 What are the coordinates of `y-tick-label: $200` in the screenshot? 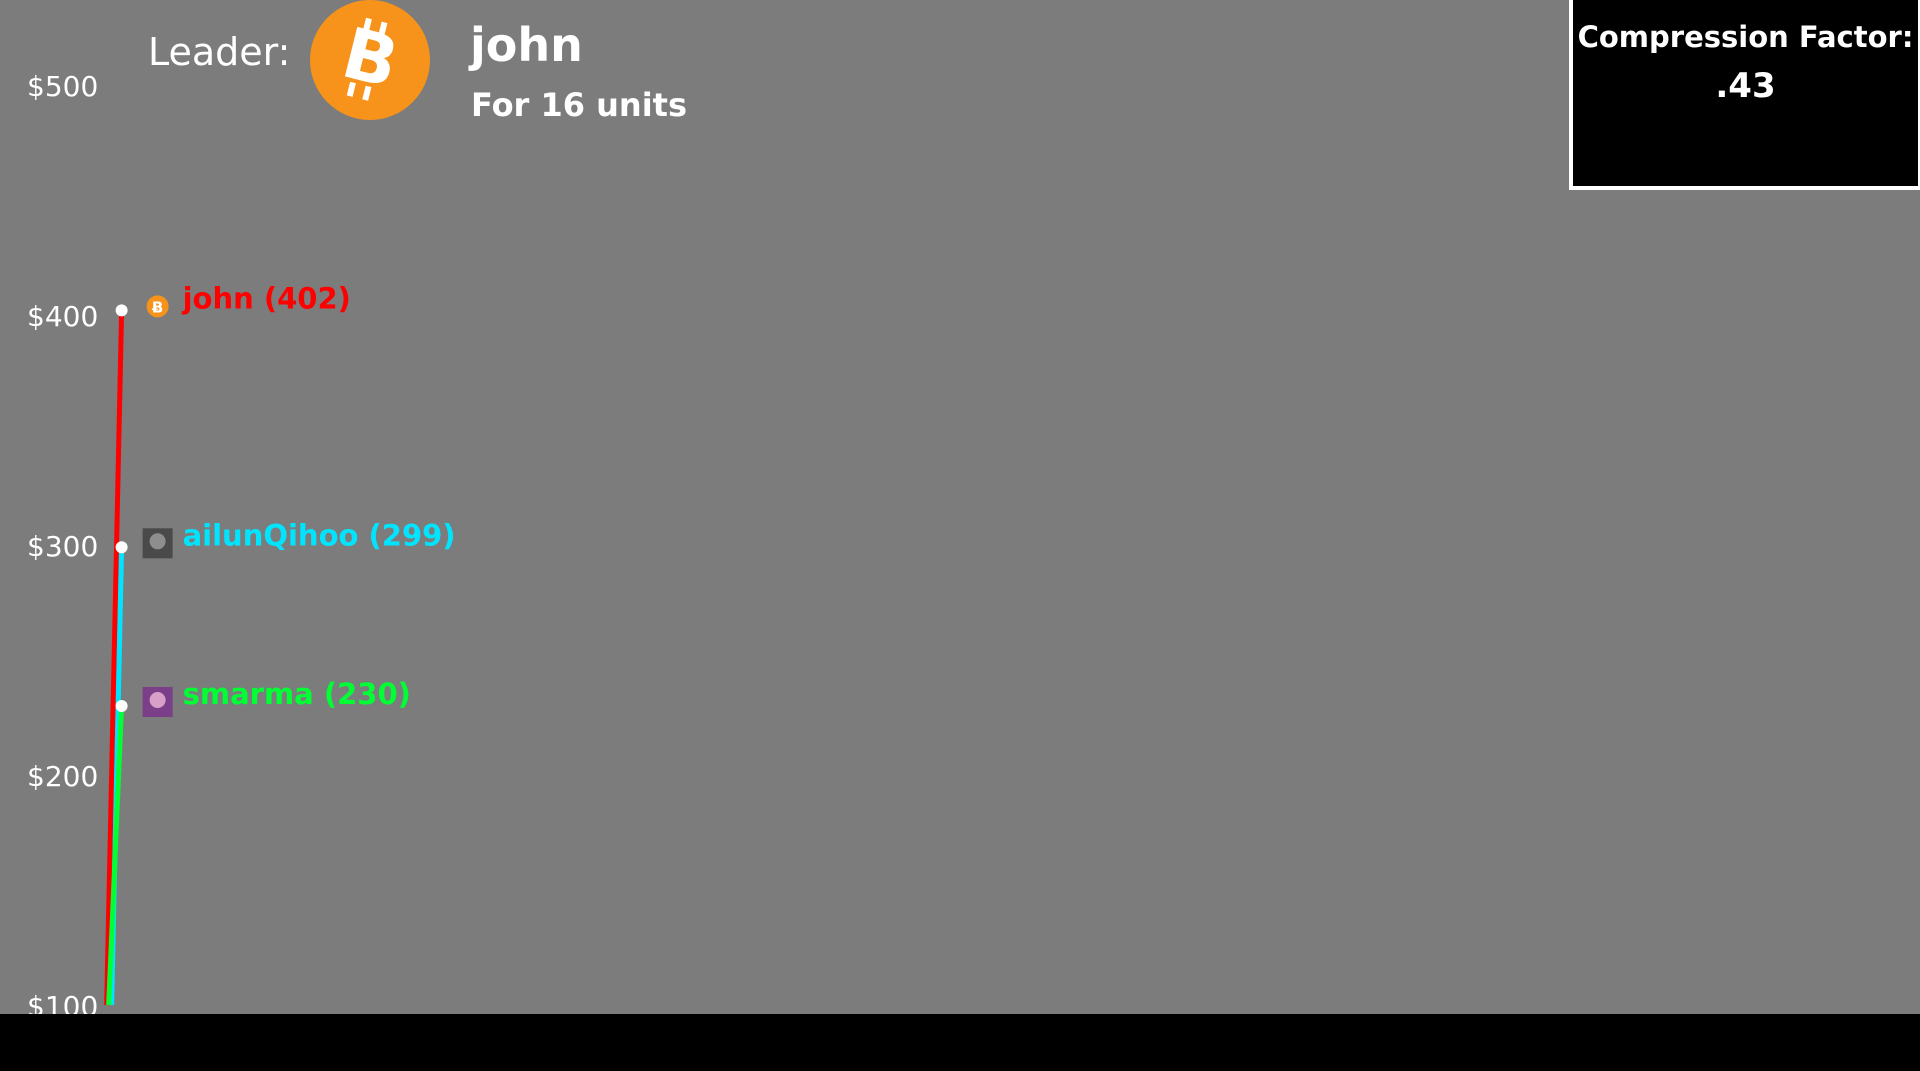 It's located at (62, 776).